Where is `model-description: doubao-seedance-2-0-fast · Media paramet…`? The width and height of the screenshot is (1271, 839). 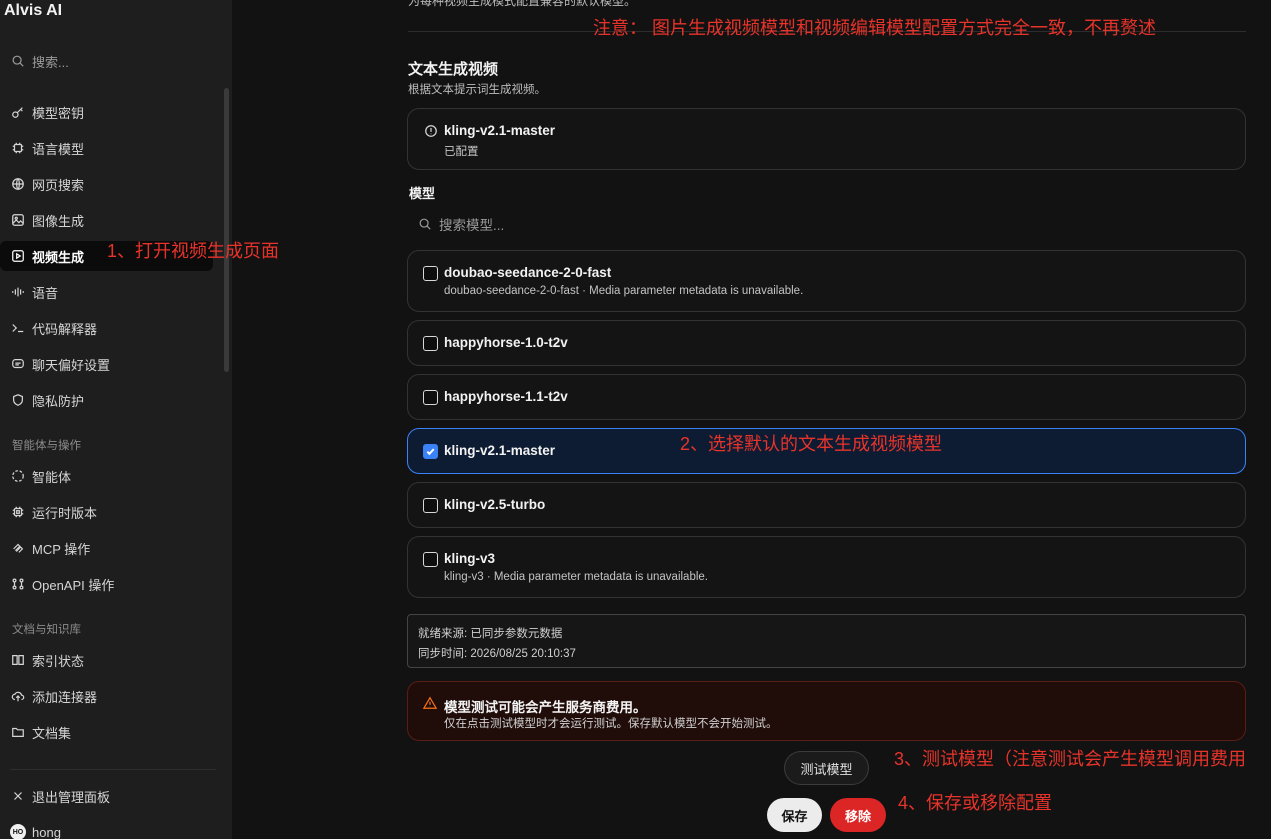
model-description: doubao-seedance-2-0-fast · Media paramet… is located at coordinates (624, 291).